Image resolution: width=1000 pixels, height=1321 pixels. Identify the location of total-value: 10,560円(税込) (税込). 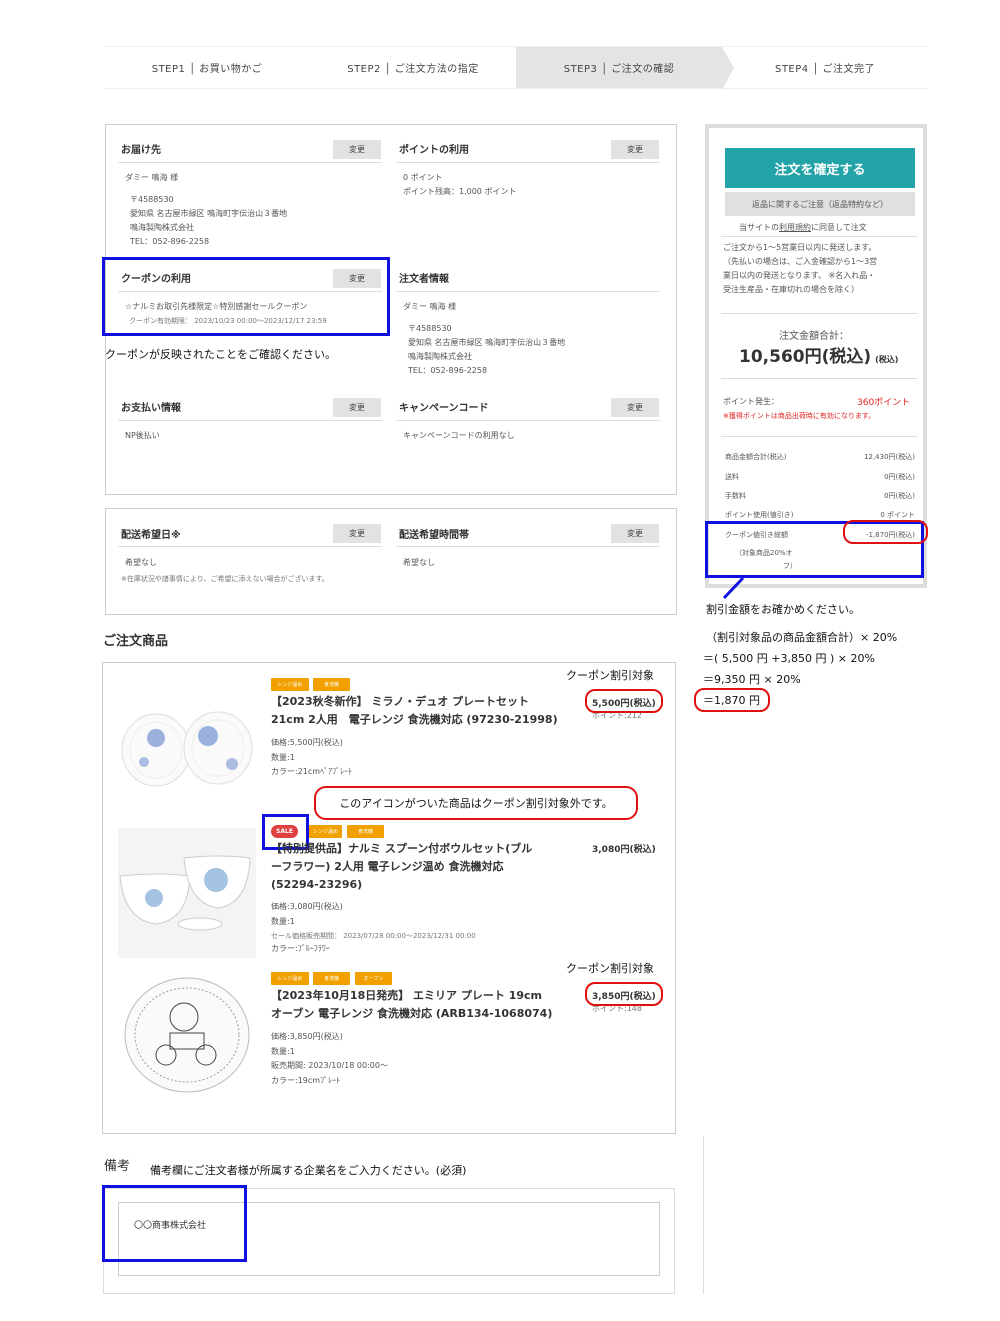
(818, 354).